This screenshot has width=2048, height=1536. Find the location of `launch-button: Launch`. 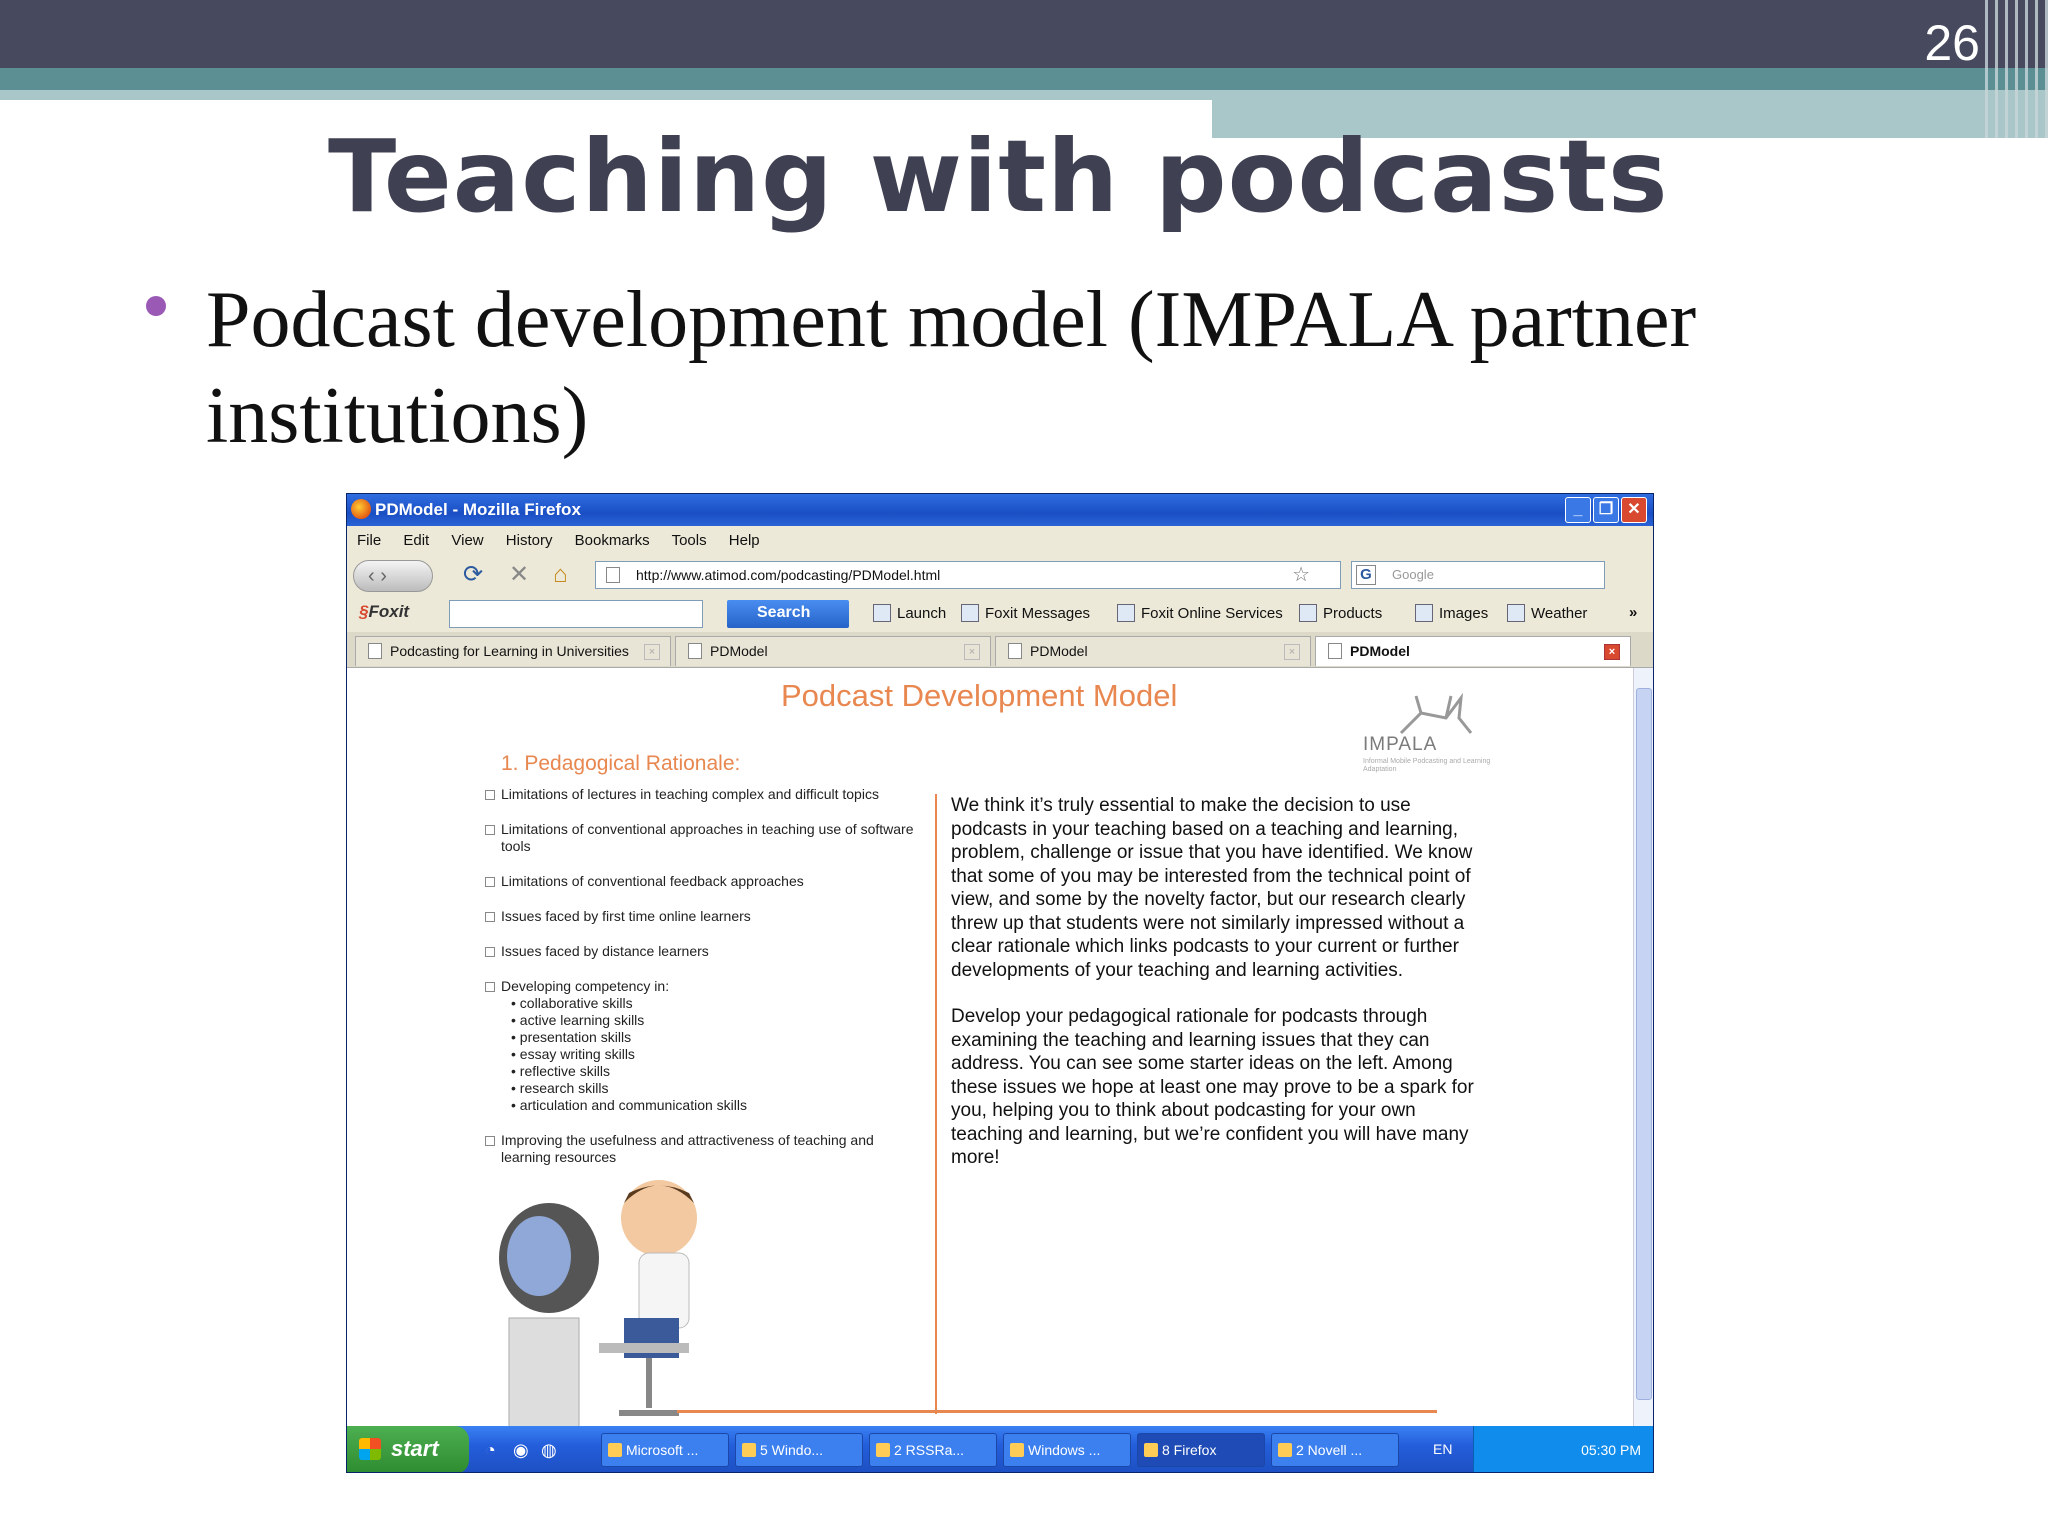

launch-button: Launch is located at coordinates (909, 613).